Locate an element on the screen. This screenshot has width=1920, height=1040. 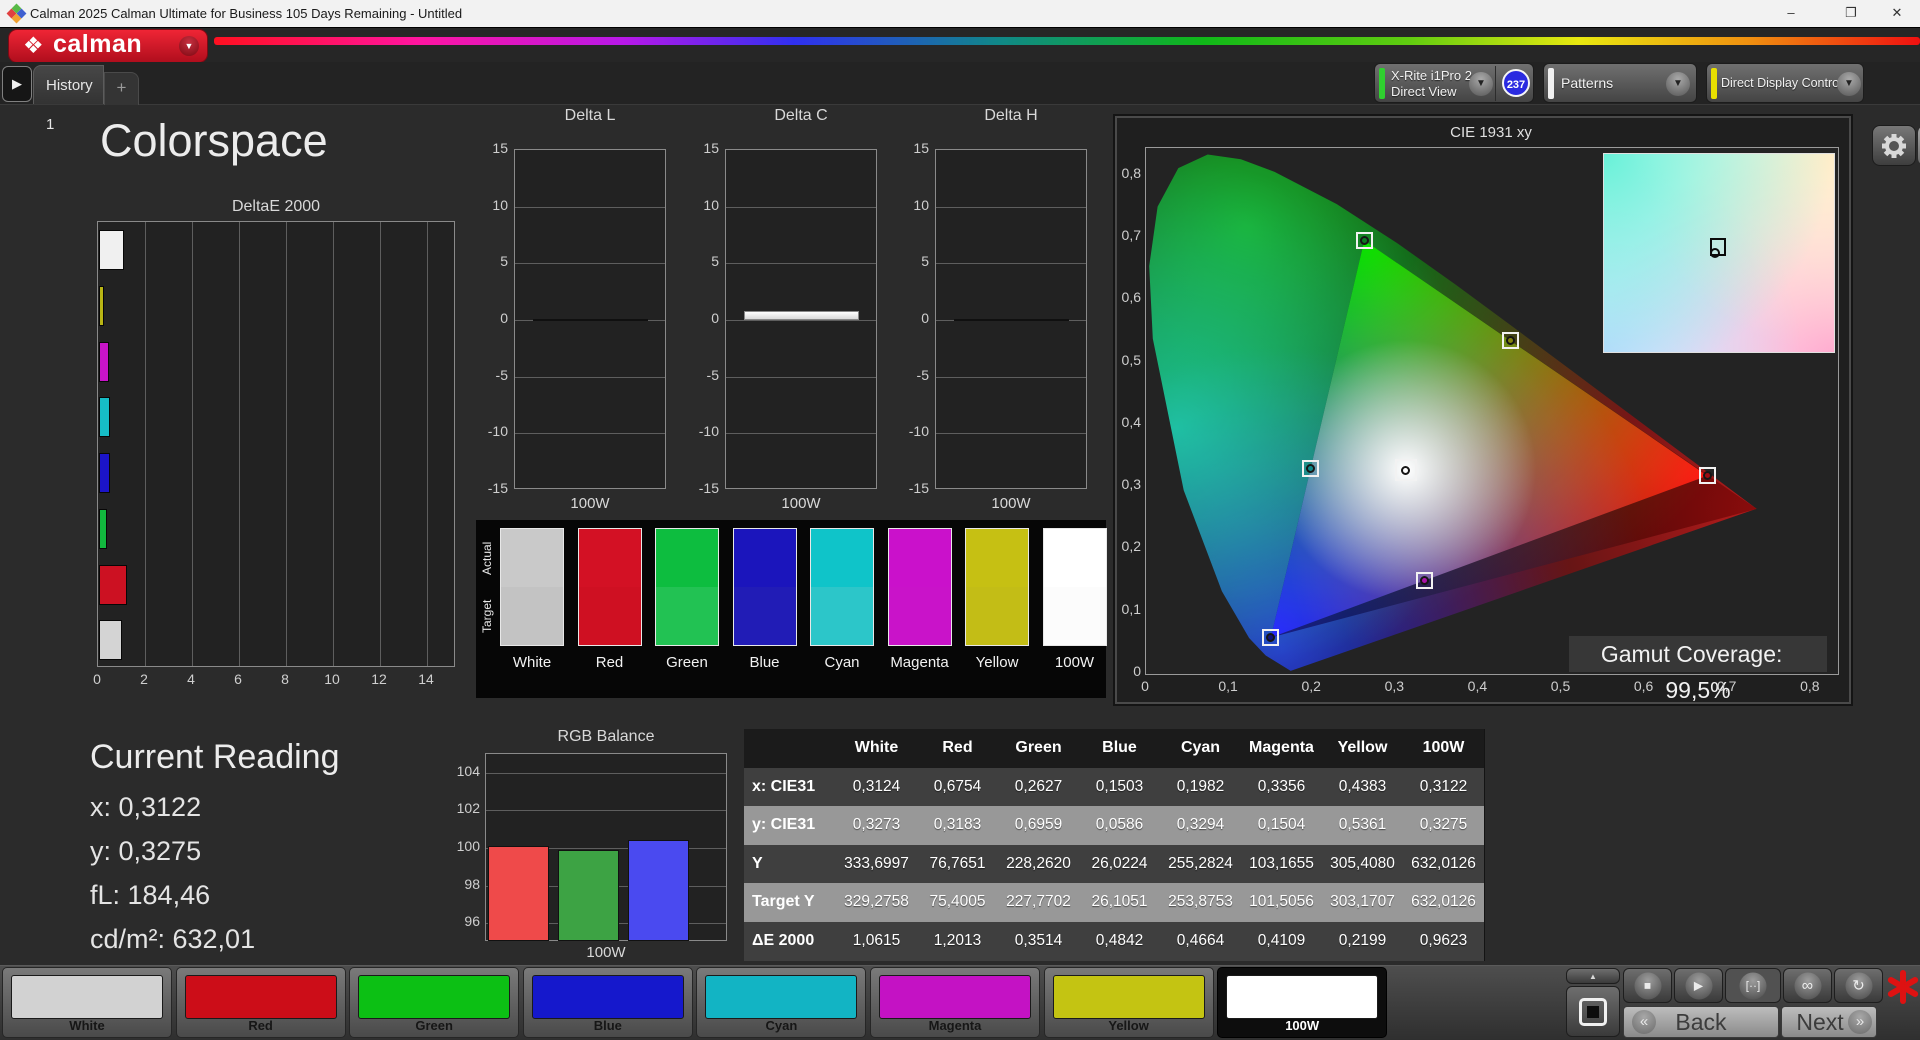
axis-tick-label: 0,1 is located at coordinates (1131, 608).